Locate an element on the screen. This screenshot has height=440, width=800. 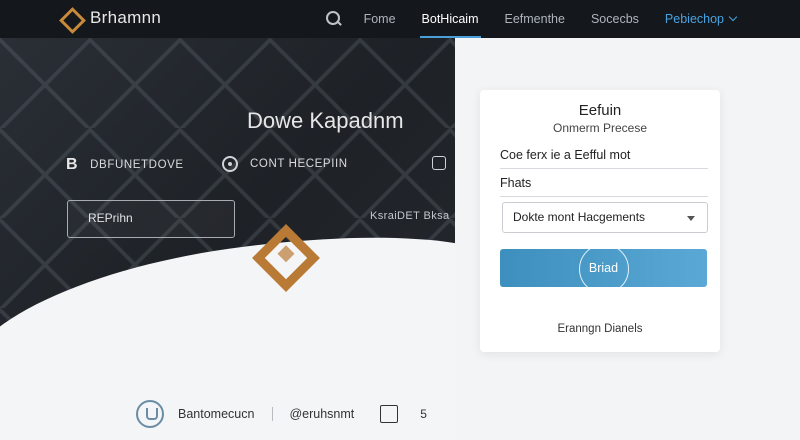
card-title: Eefuin is located at coordinates (600, 110).